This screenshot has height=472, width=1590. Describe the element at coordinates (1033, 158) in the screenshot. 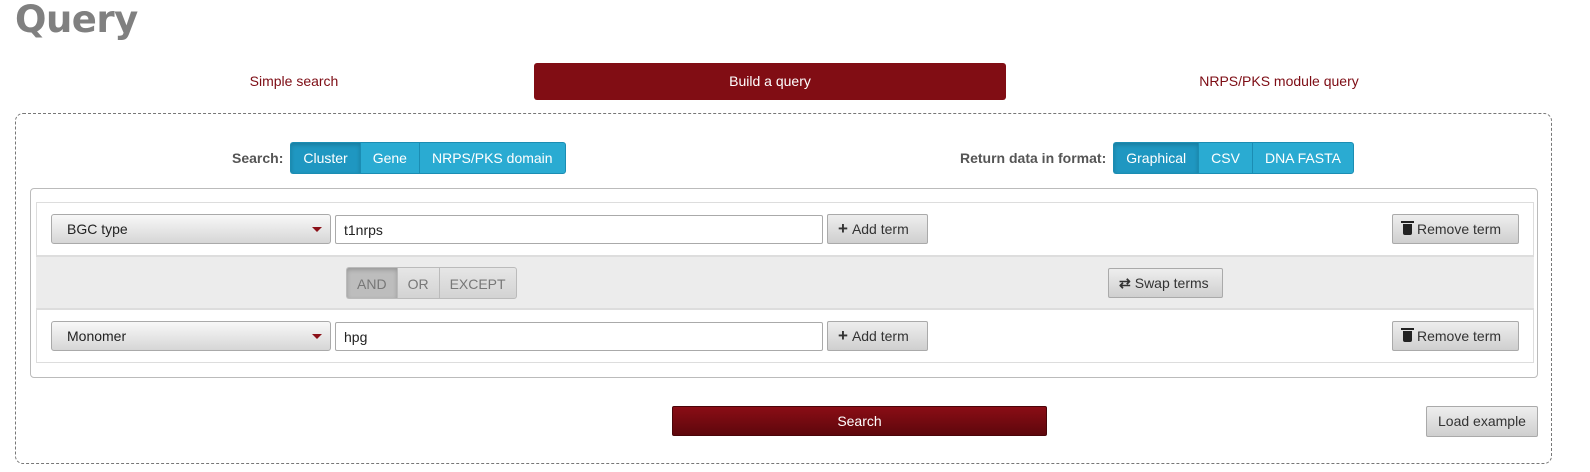

I see `return-format-label: Return data in format:` at that location.